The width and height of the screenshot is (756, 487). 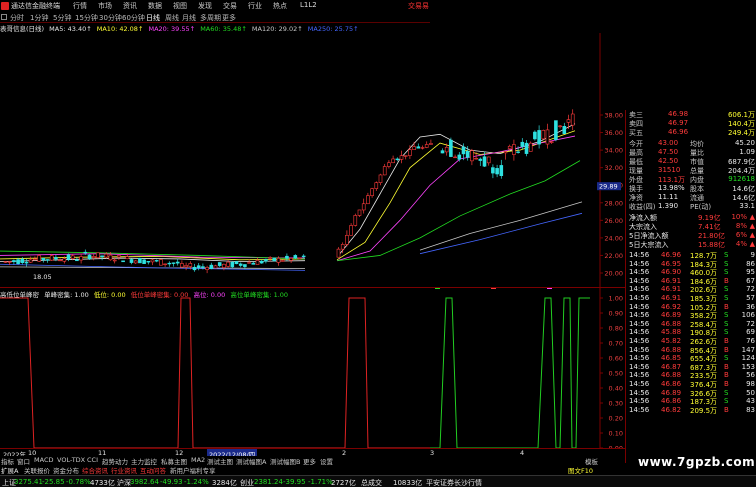 I want to click on price-tick-label: 38.00, so click(x=613, y=116).